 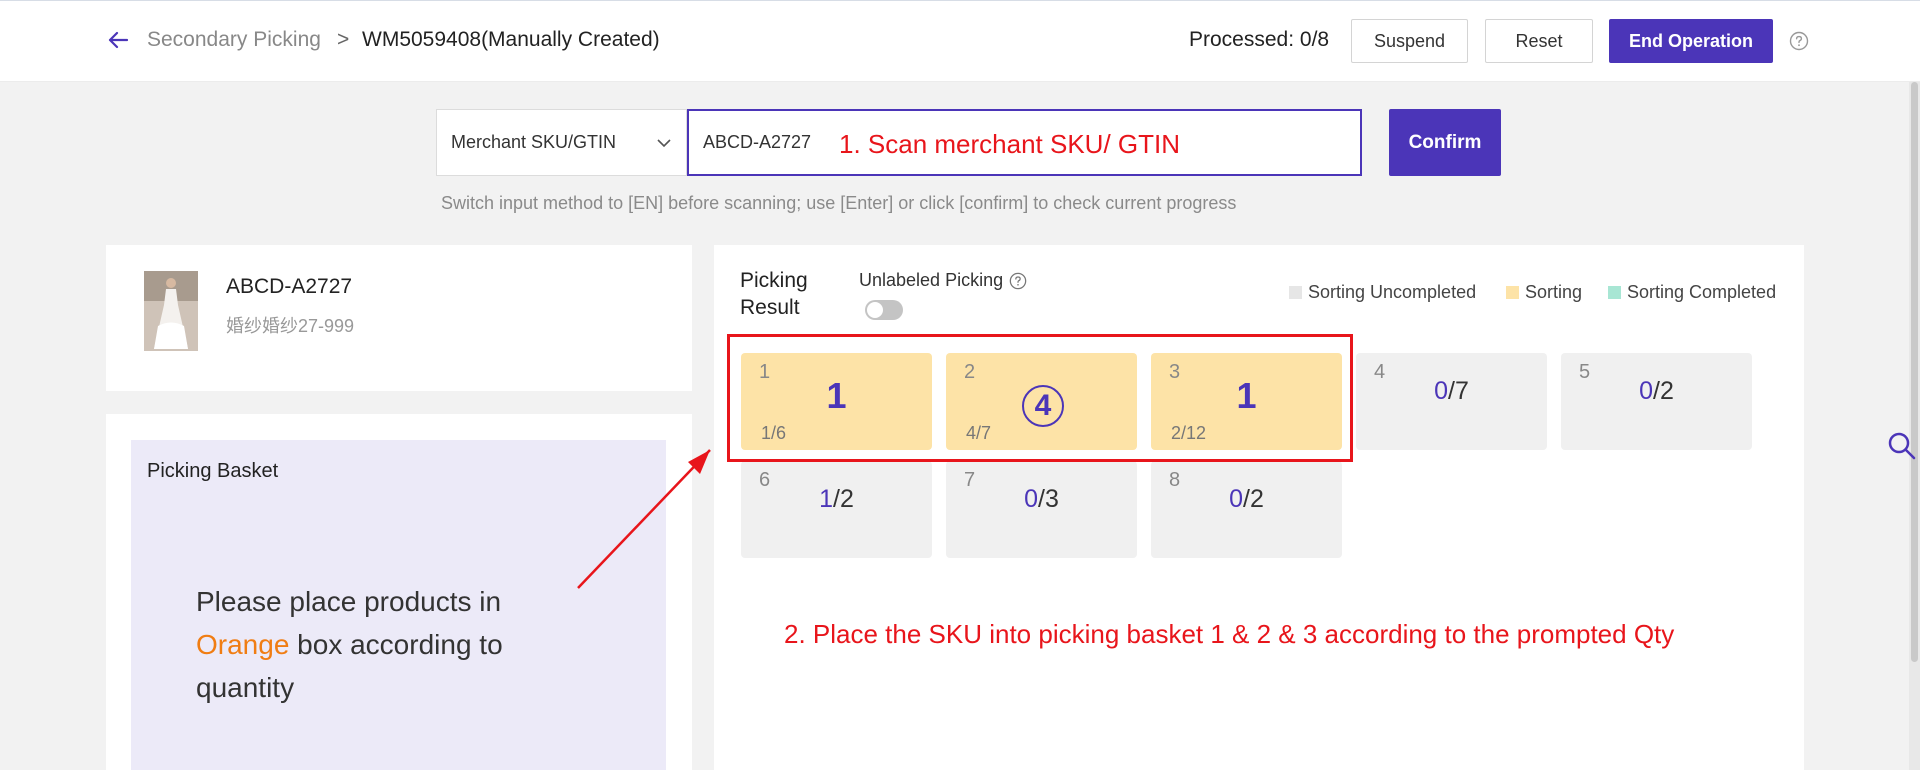 I want to click on slot-done-count: 1, so click(x=826, y=499).